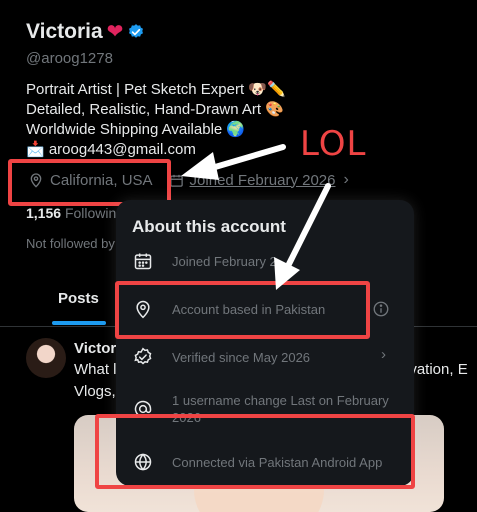 Image resolution: width=477 pixels, height=512 pixels. Describe the element at coordinates (69, 58) in the screenshot. I see `profile-handle: @aroog1278` at that location.